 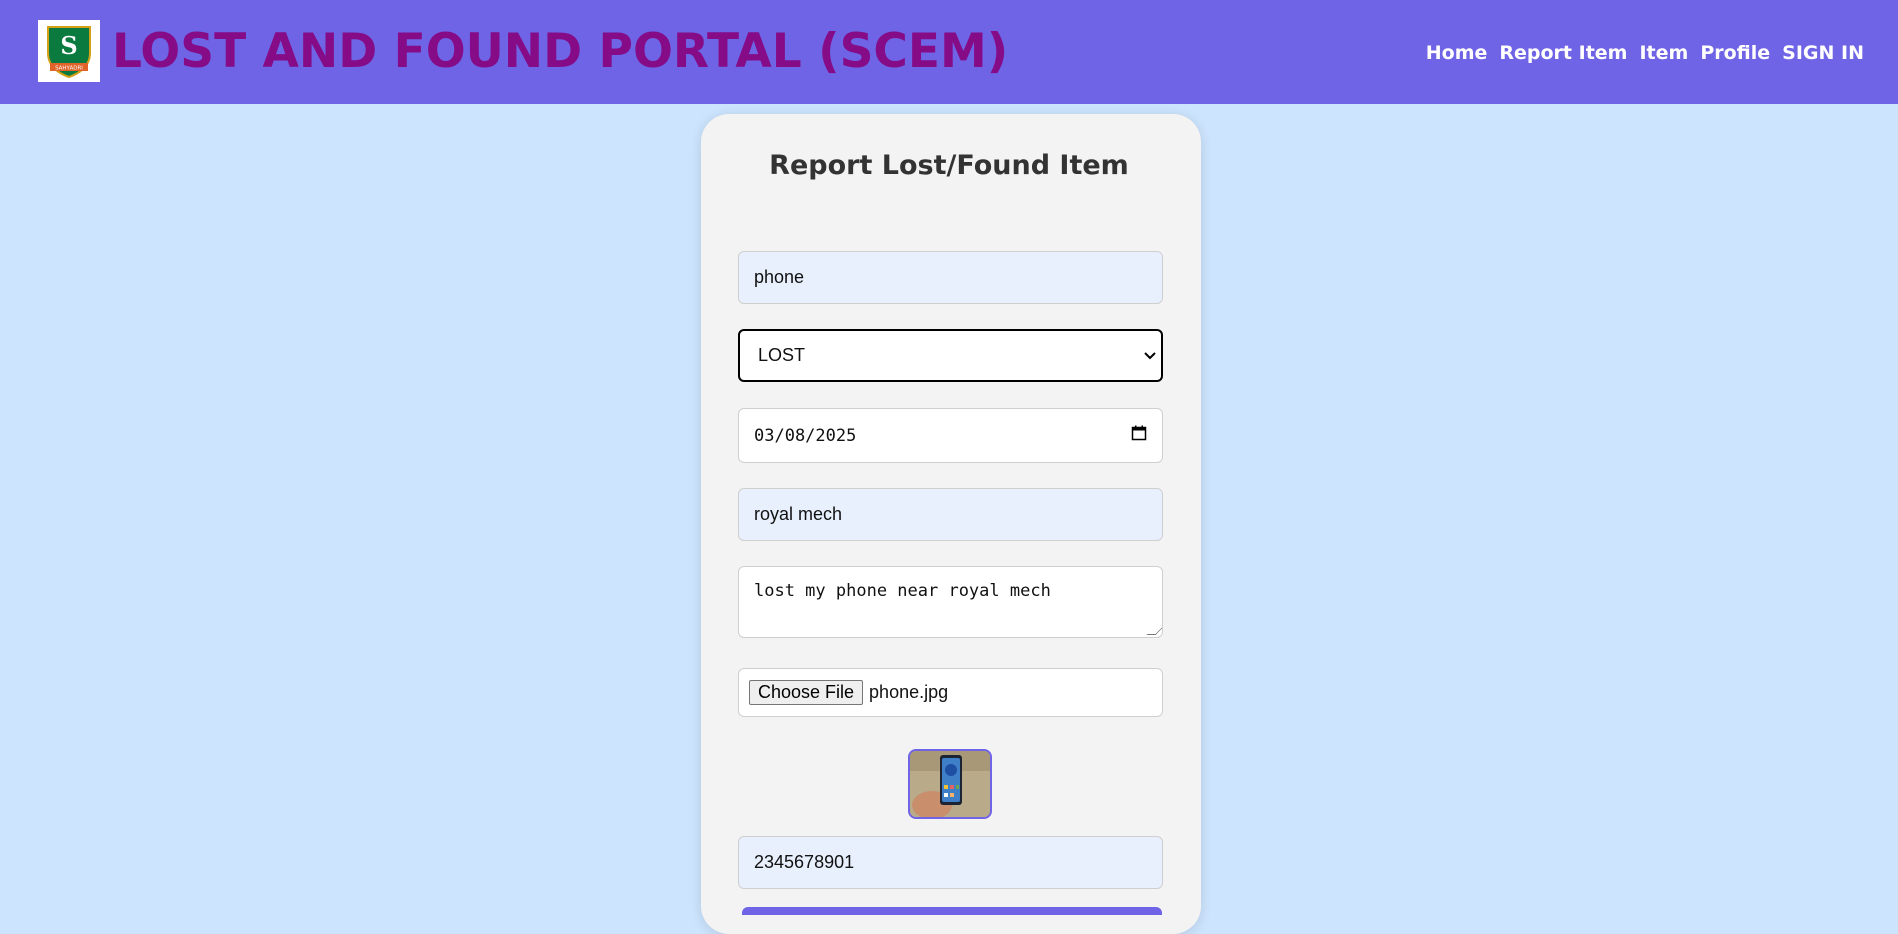 I want to click on status-value: LOST, so click(x=782, y=355).